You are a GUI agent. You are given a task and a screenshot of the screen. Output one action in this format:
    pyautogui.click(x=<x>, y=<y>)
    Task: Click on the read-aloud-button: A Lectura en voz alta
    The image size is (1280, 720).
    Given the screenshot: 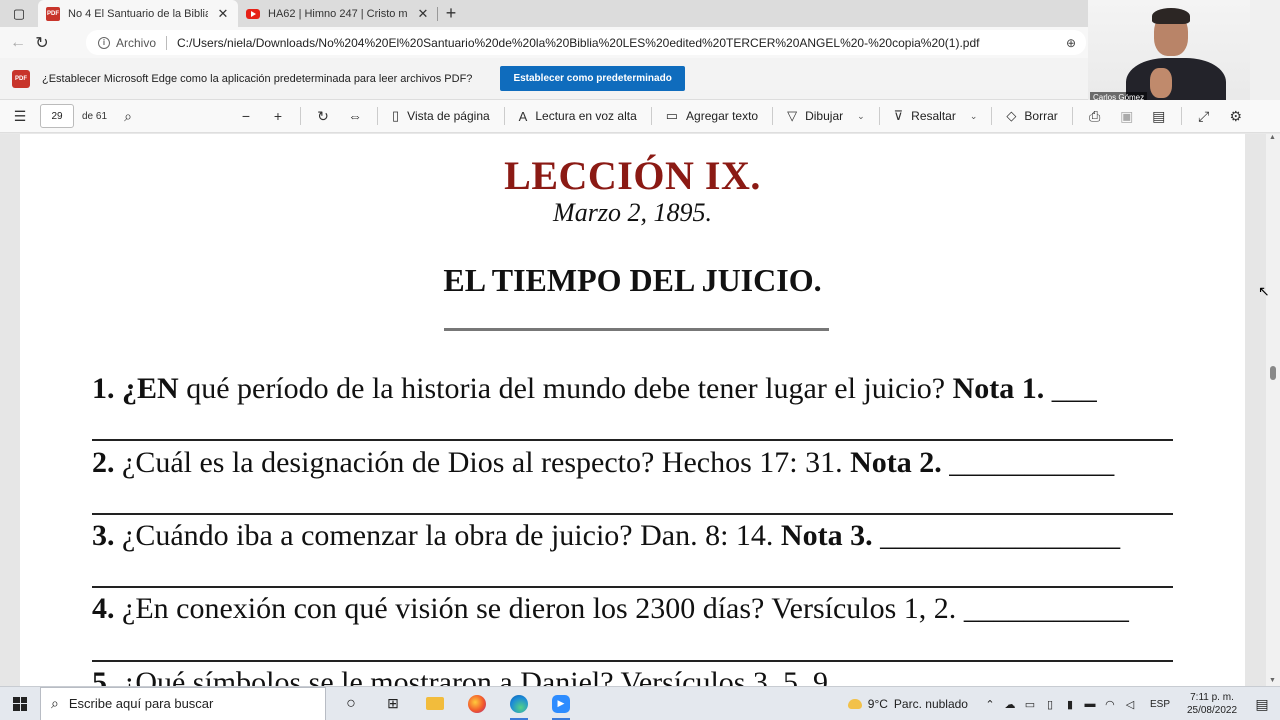 What is the action you would take?
    pyautogui.click(x=578, y=116)
    